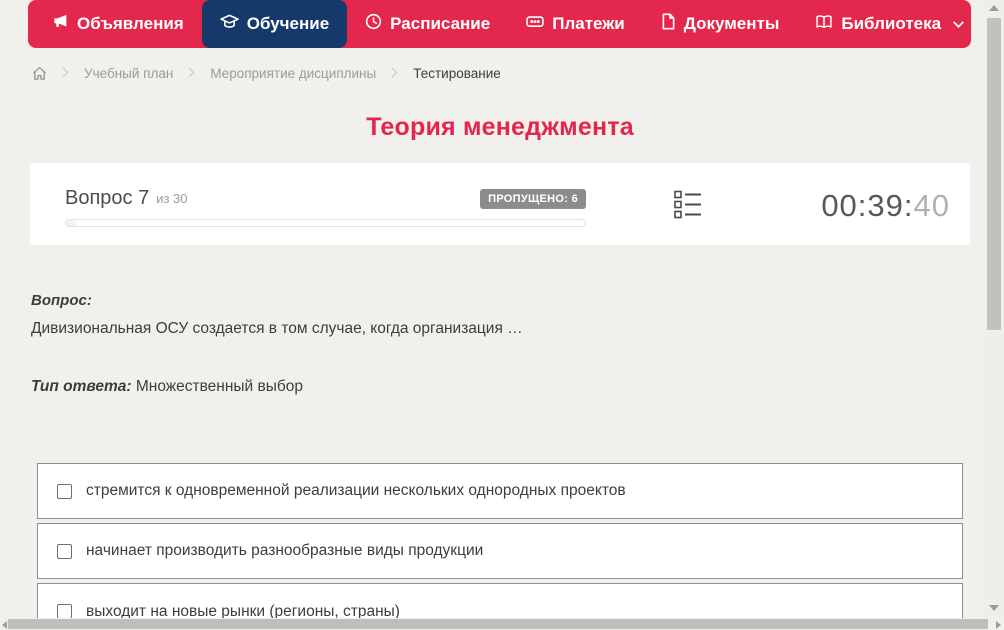 This screenshot has width=1004, height=630. I want to click on nav-item-announcements: Объявления, so click(118, 24).